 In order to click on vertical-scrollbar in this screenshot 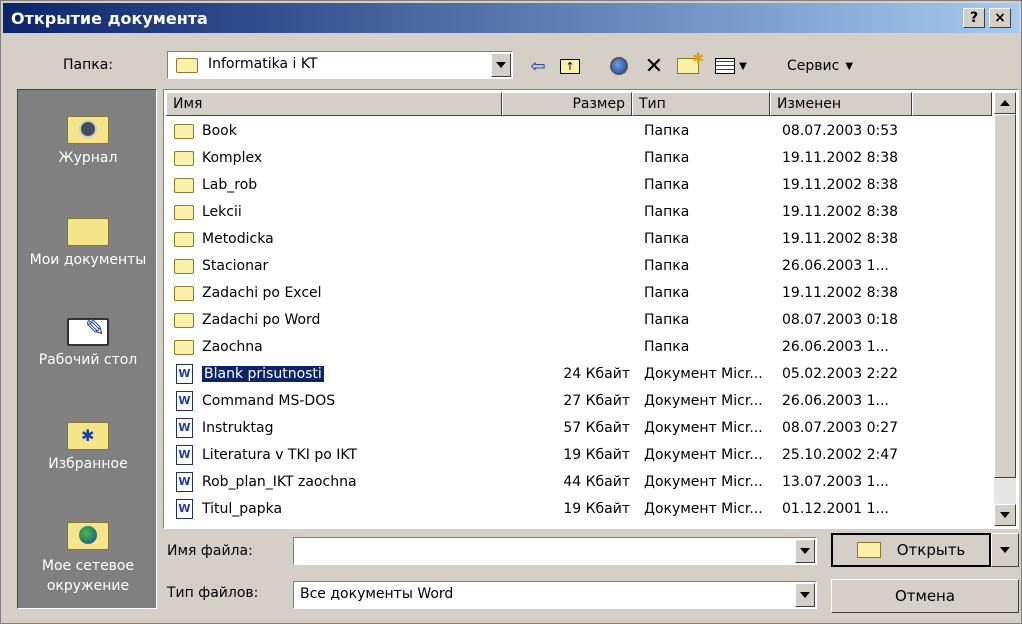, I will do `click(1005, 309)`.